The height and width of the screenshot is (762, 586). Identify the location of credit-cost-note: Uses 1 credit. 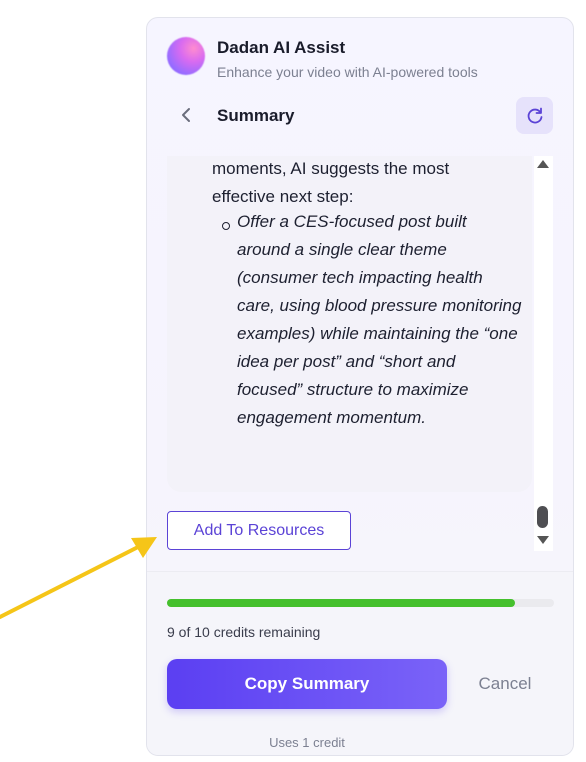
(307, 742).